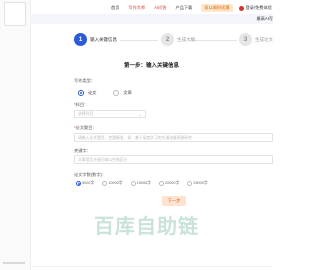  I want to click on left-badge, so click(15, 14).